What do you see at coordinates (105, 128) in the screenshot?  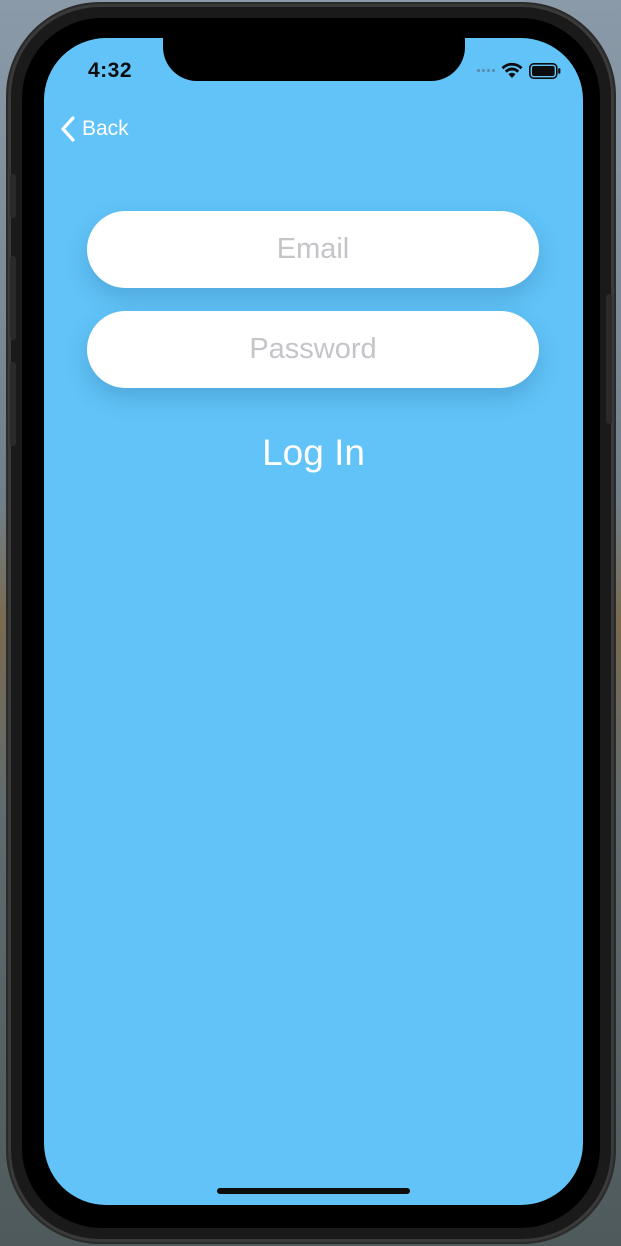 I see `back-label: Back` at bounding box center [105, 128].